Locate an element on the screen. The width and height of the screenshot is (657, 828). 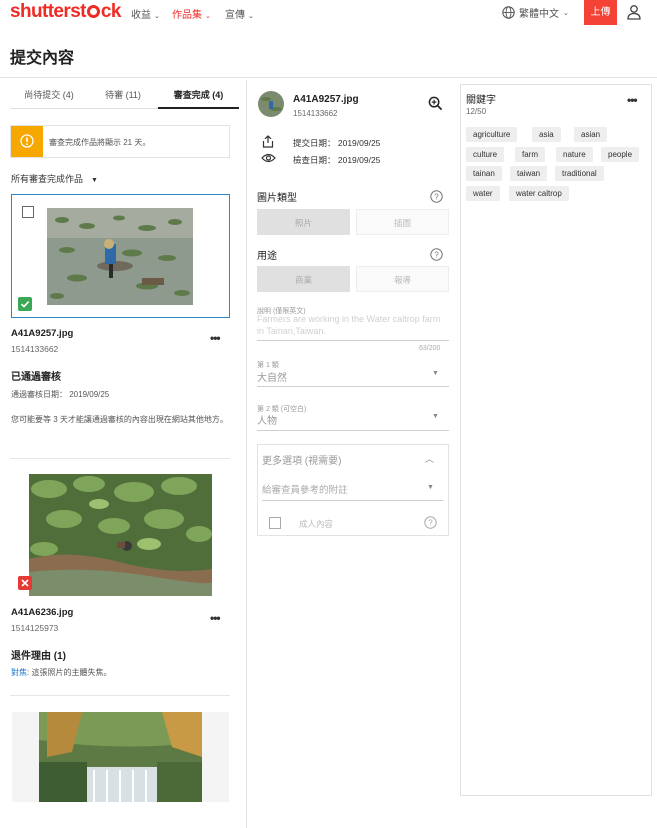
approved-status-icon is located at coordinates (25, 304).